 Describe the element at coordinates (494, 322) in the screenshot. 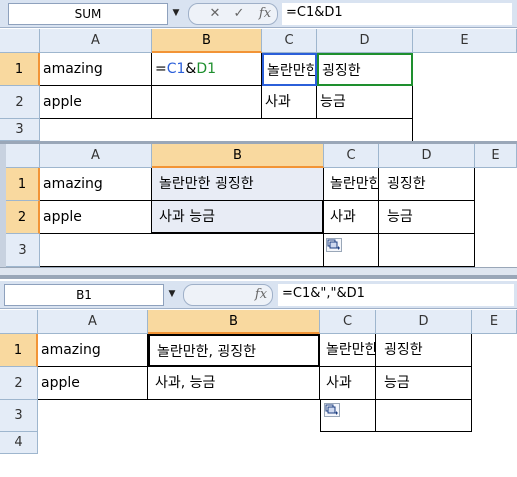

I see `col-header-e-3: E` at that location.